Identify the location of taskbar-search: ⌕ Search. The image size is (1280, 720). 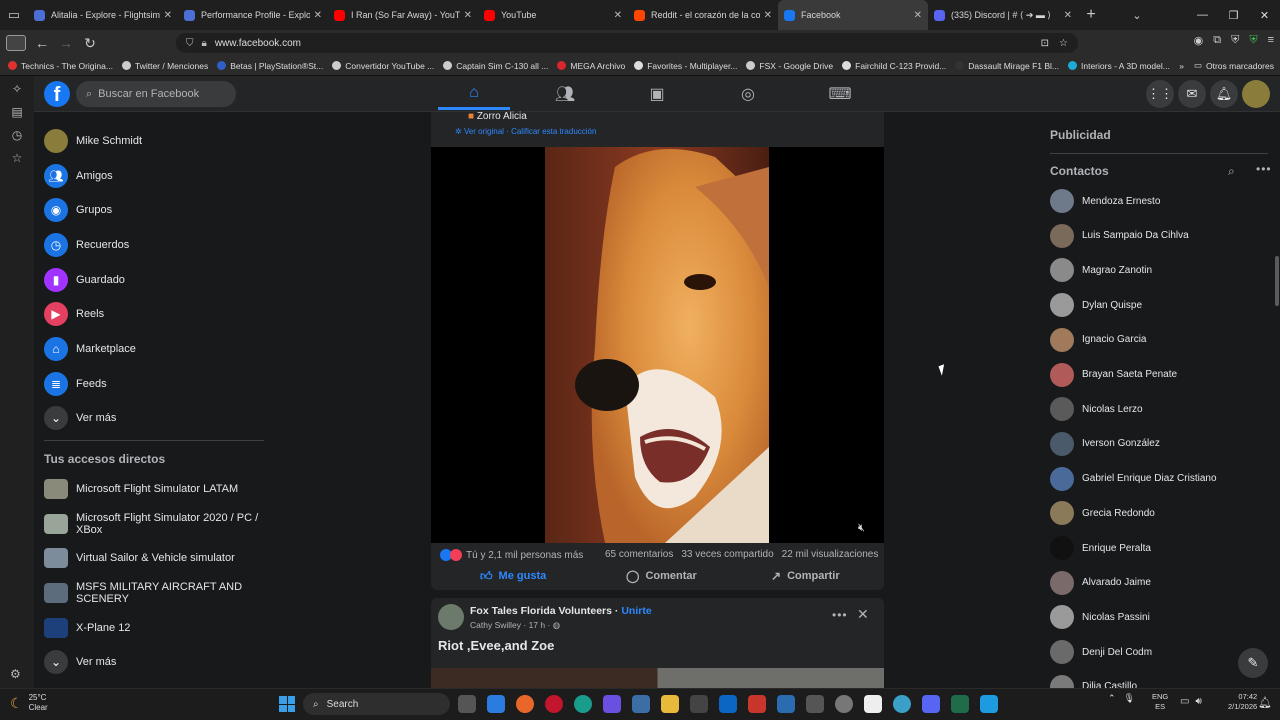
(376, 704).